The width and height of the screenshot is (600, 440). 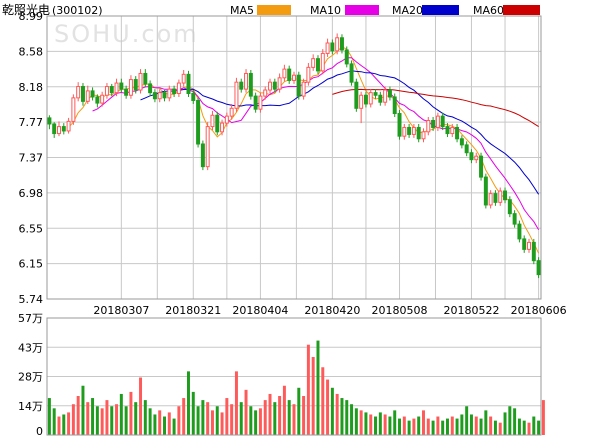 I want to click on date-tick-label: 20180404, so click(x=260, y=310).